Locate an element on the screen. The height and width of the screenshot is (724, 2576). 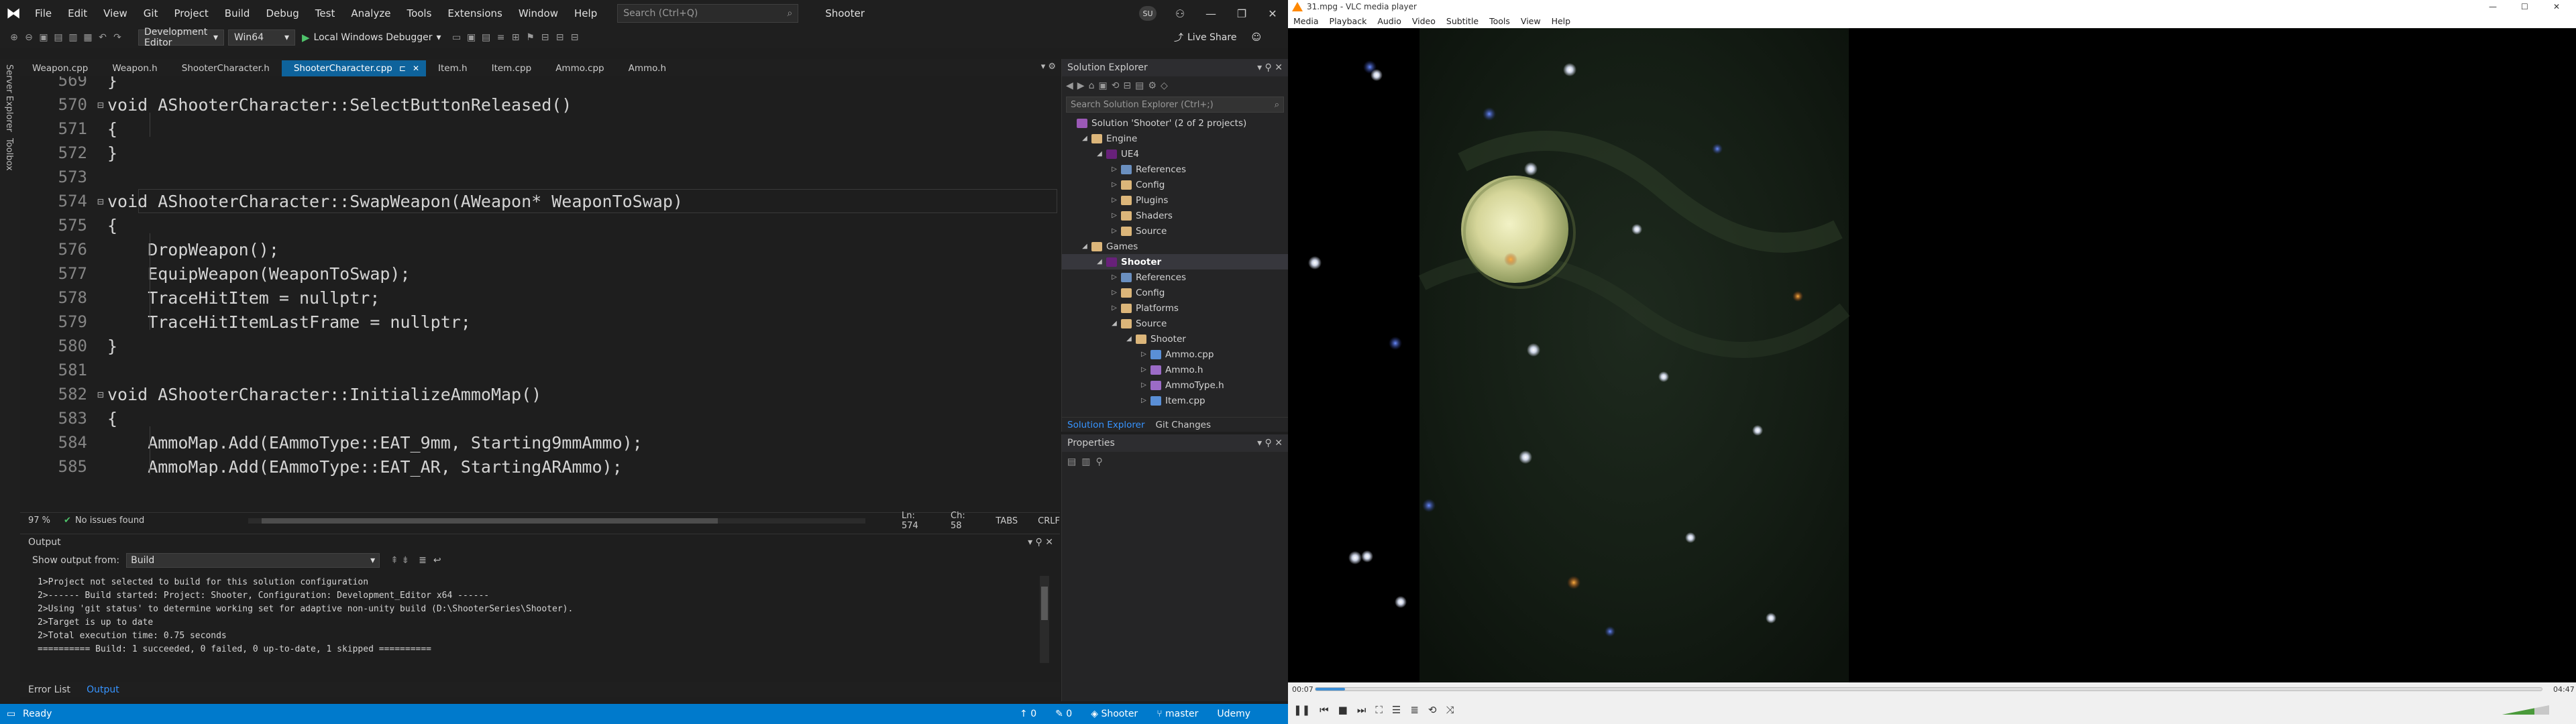
tab-ammo-cpp: Ammo.cpp is located at coordinates (579, 68).